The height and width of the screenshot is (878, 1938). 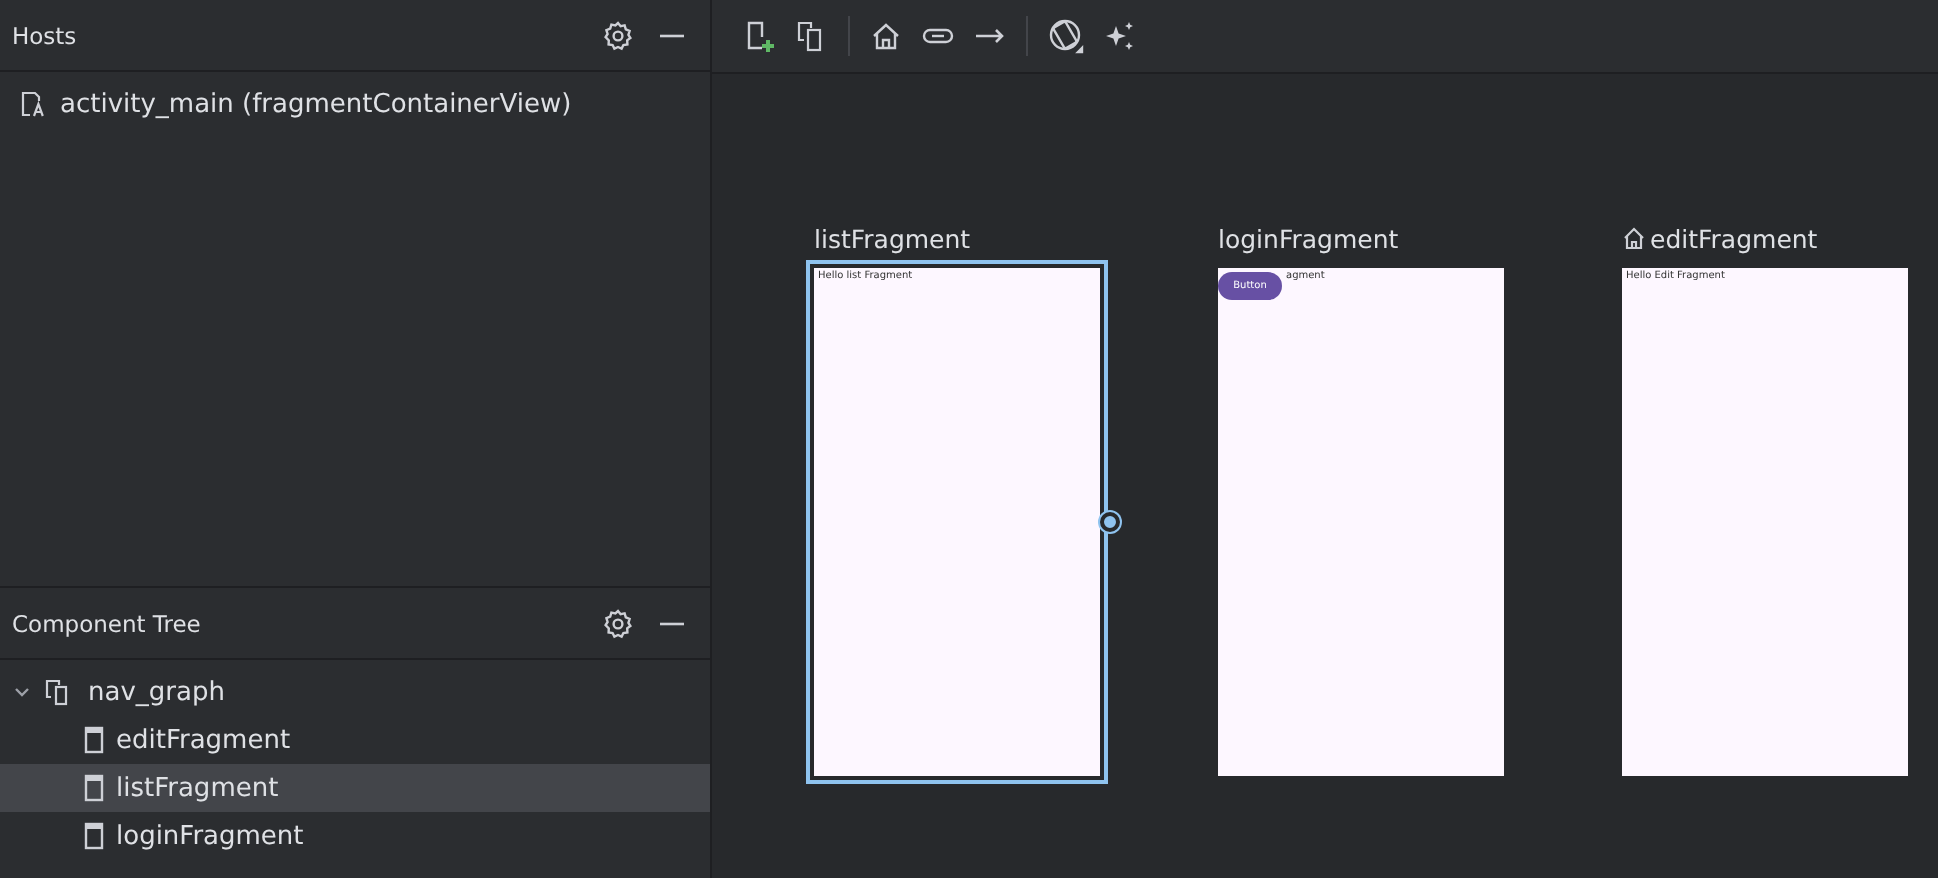 What do you see at coordinates (22, 692) in the screenshot?
I see `expand-caret-icon` at bounding box center [22, 692].